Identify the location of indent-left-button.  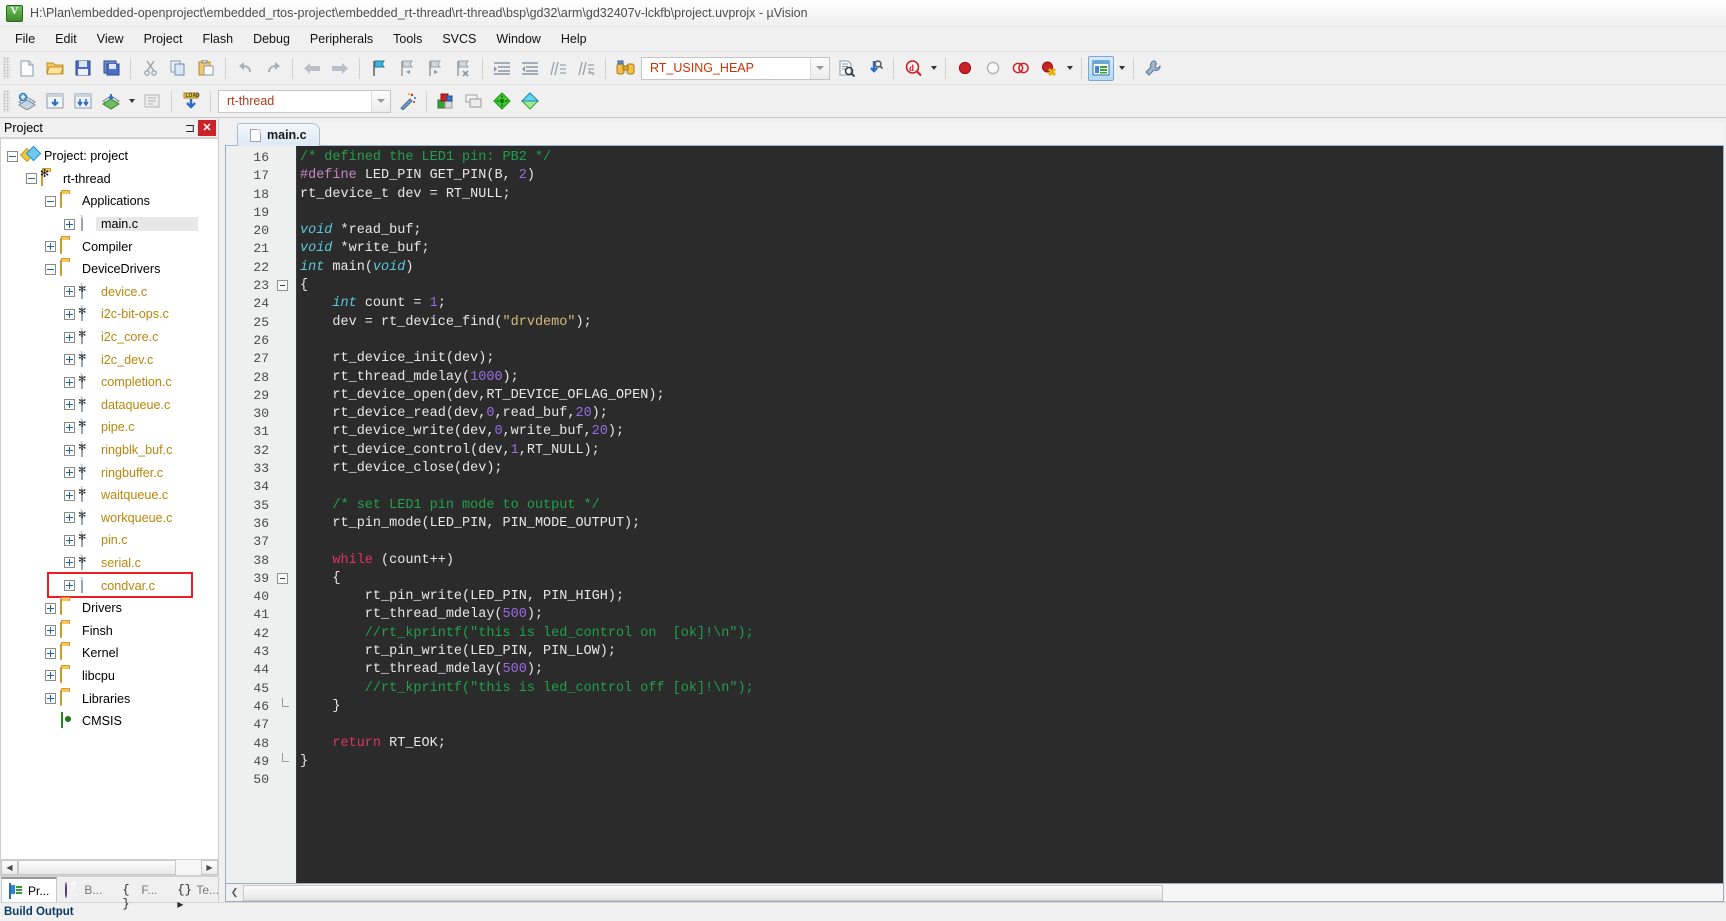
(530, 68).